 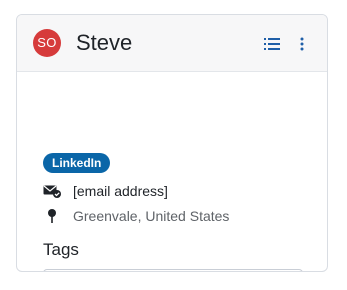 I want to click on email-value: [email address], so click(x=120, y=191).